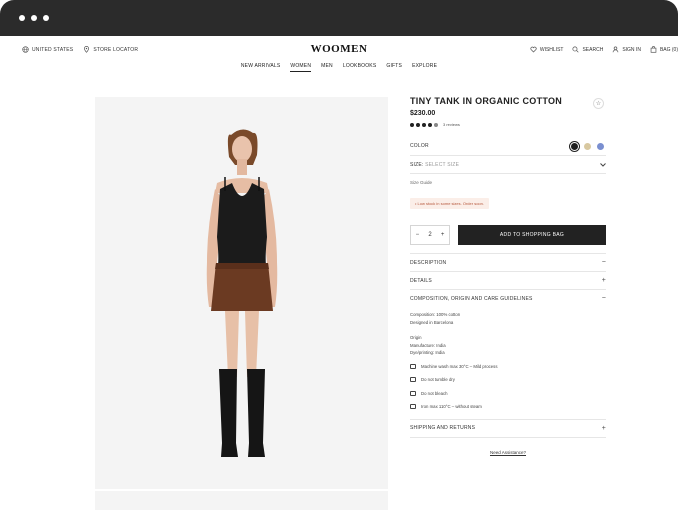 The width and height of the screenshot is (678, 510). What do you see at coordinates (508, 452) in the screenshot?
I see `need-assistance-link: Need Assistance?` at bounding box center [508, 452].